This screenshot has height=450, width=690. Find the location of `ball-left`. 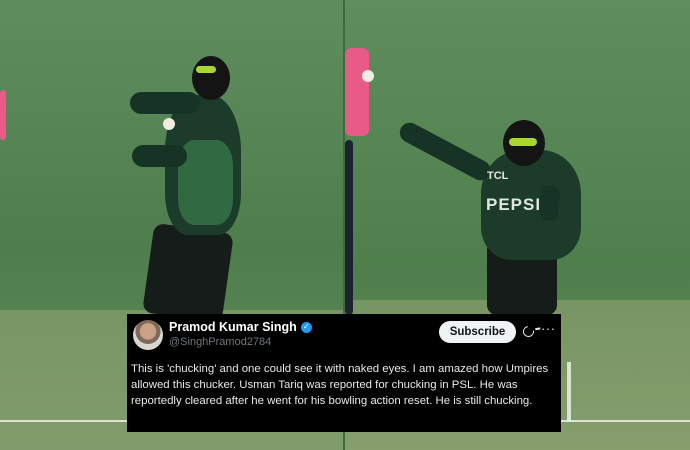

ball-left is located at coordinates (169, 124).